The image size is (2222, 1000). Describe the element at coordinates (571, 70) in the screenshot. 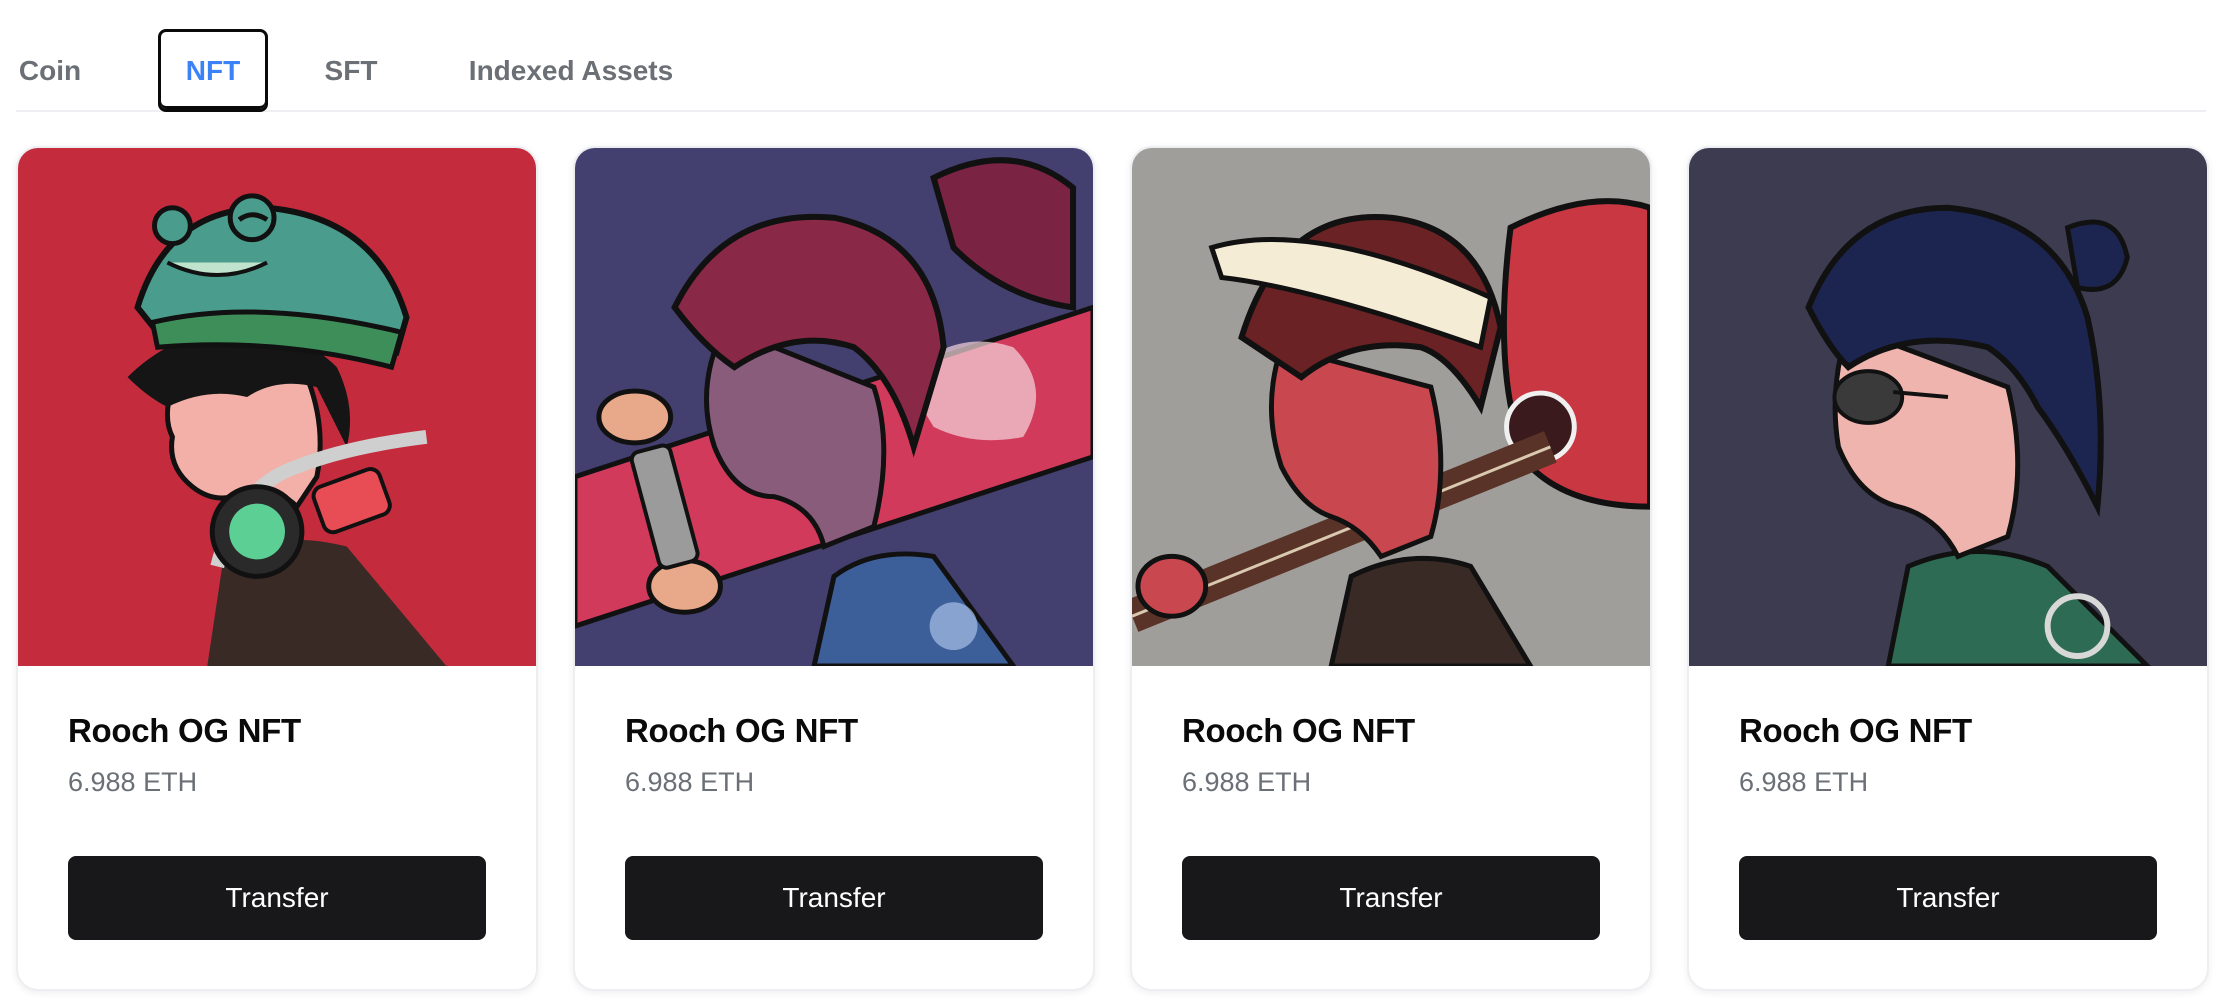

I see `tab-indexed-assets: Indexed Assets` at that location.